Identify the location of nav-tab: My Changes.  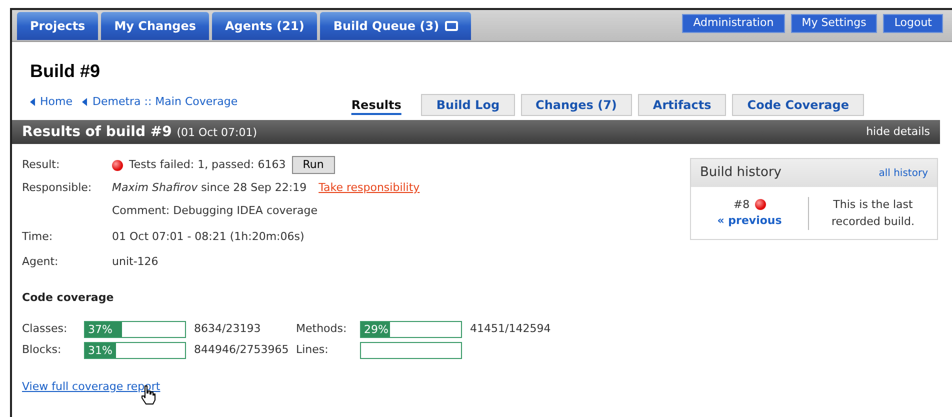
(155, 26).